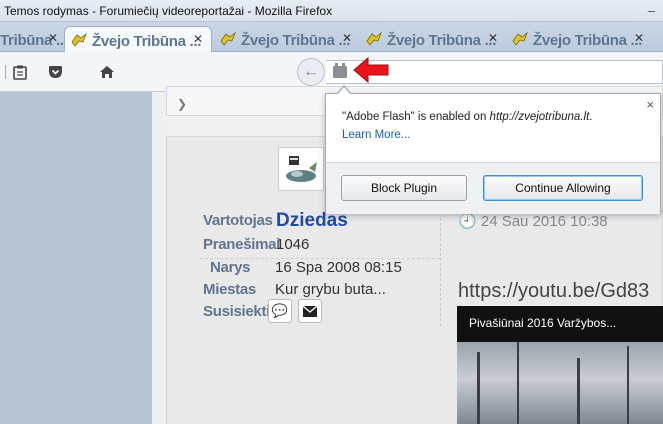 This screenshot has height=424, width=663. I want to click on envelope-icon, so click(310, 311).